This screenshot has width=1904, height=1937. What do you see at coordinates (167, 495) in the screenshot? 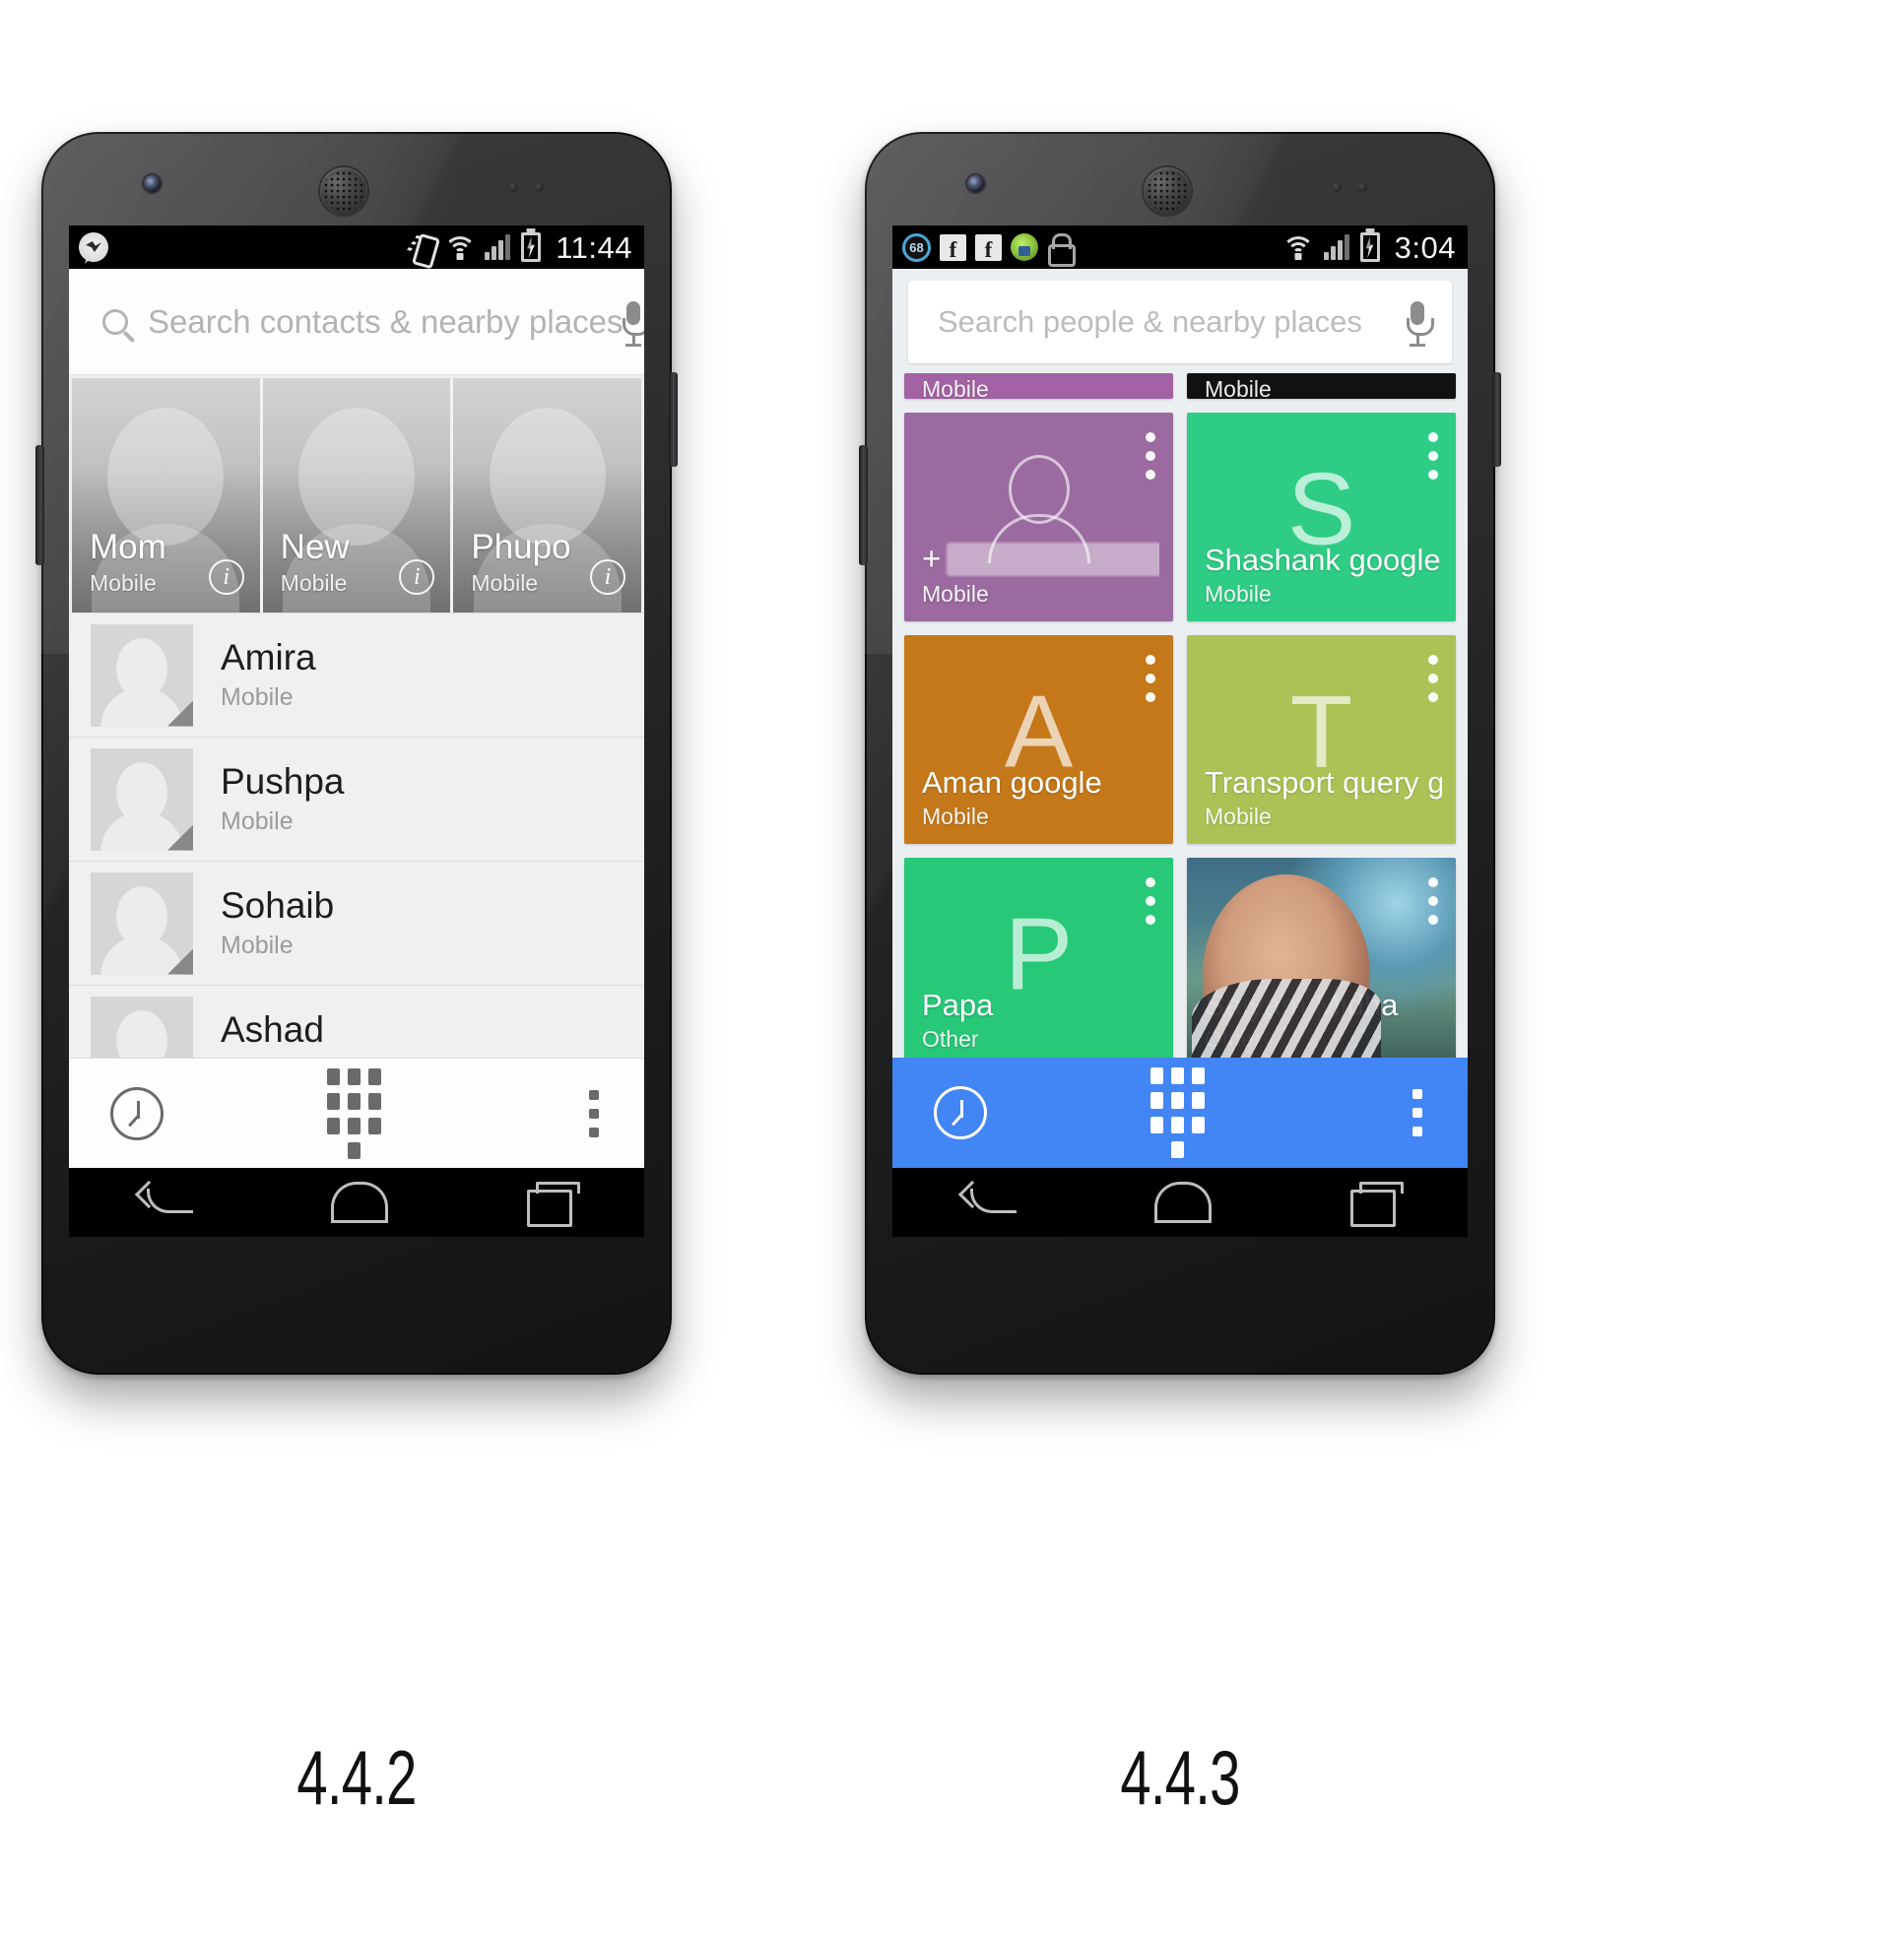
I see `favorite-tile: Mom Mobile i` at bounding box center [167, 495].